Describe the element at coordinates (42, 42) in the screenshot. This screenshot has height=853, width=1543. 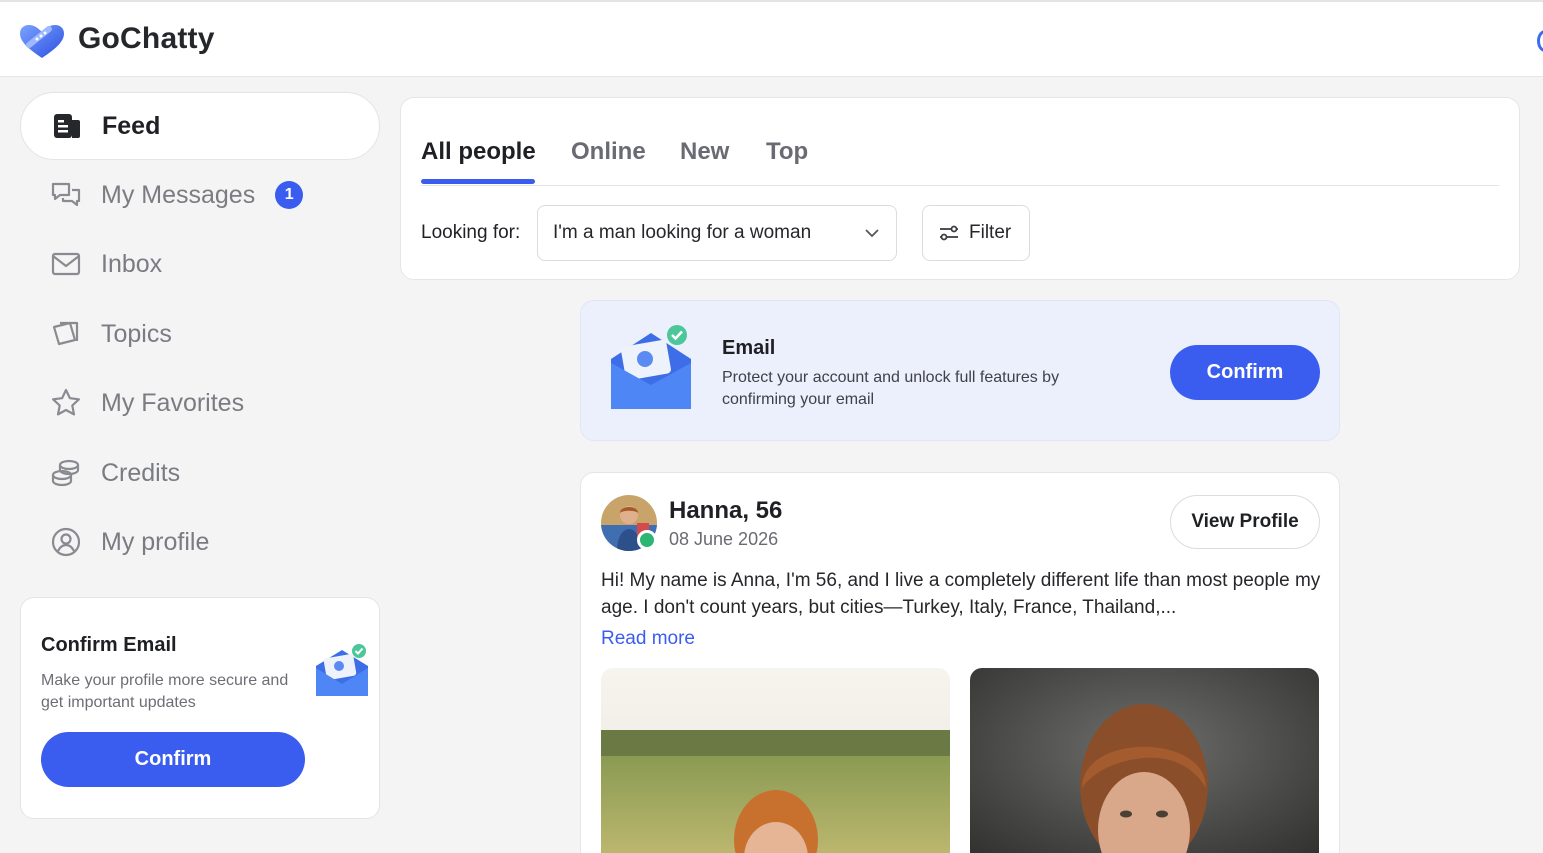
I see `heart-logo-icon` at that location.